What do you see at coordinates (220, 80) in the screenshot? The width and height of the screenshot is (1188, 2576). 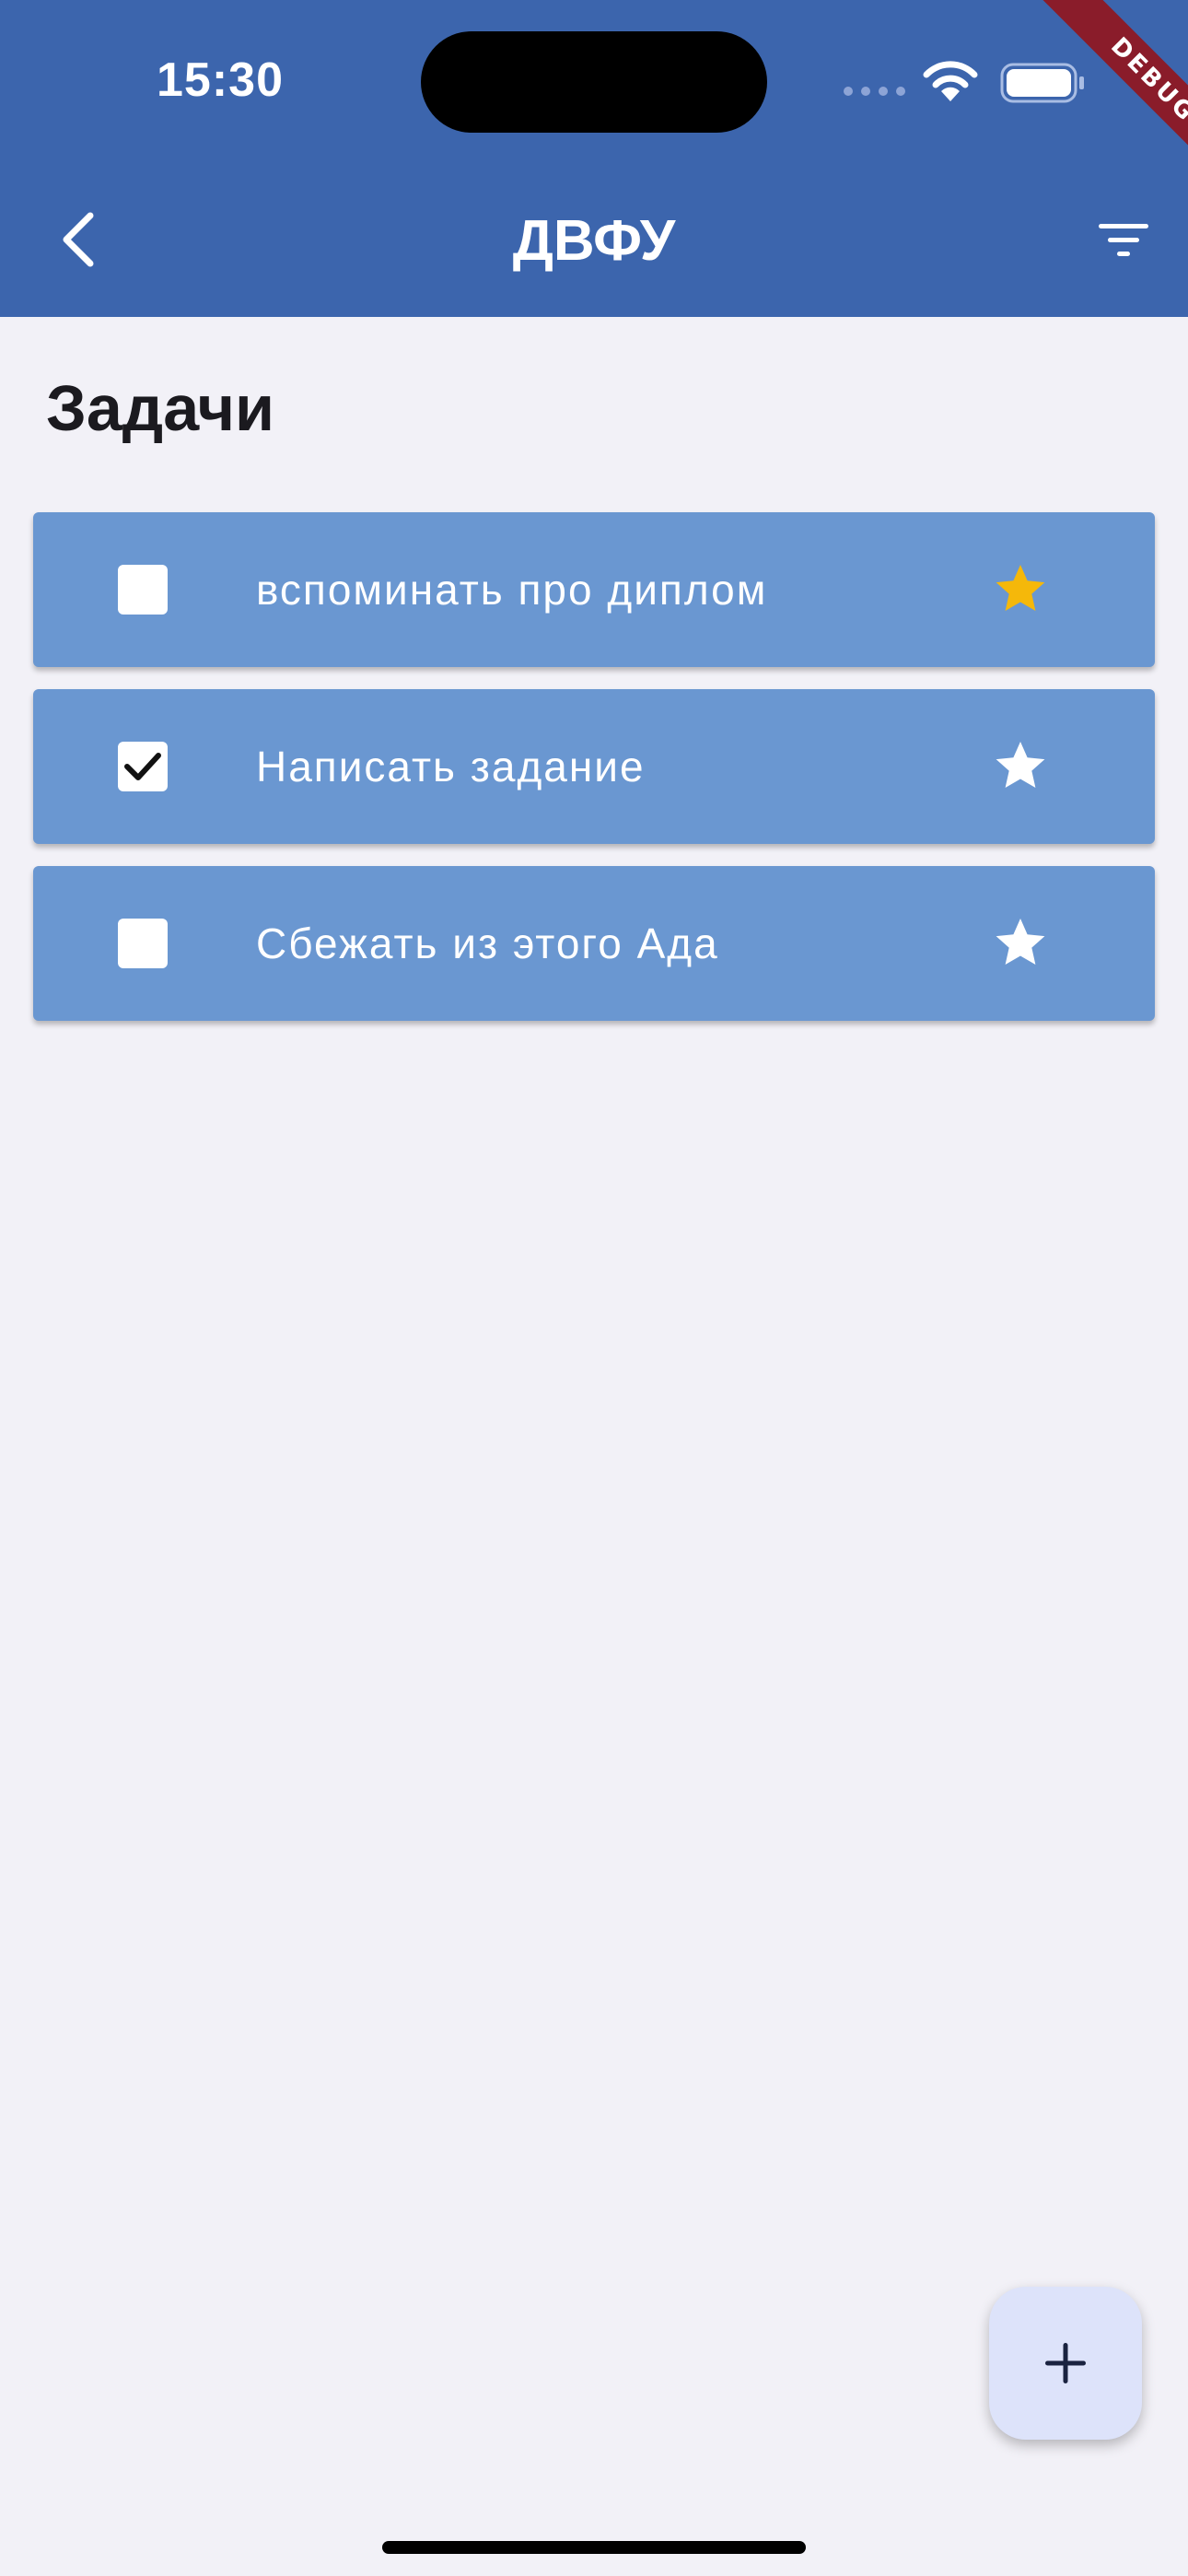 I see `status-bar-time: 15:30` at bounding box center [220, 80].